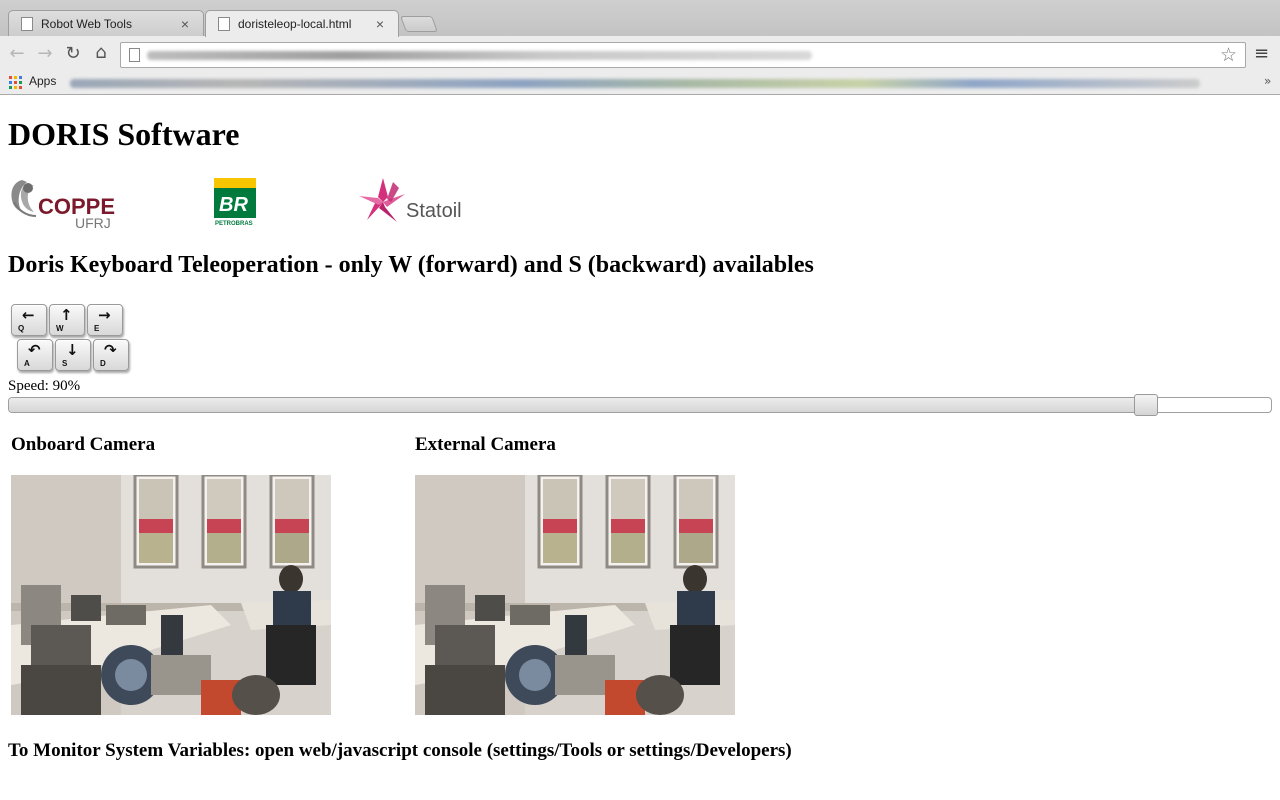 This screenshot has height=800, width=1280. I want to click on bookmark-star-icon: ☆, so click(1228, 55).